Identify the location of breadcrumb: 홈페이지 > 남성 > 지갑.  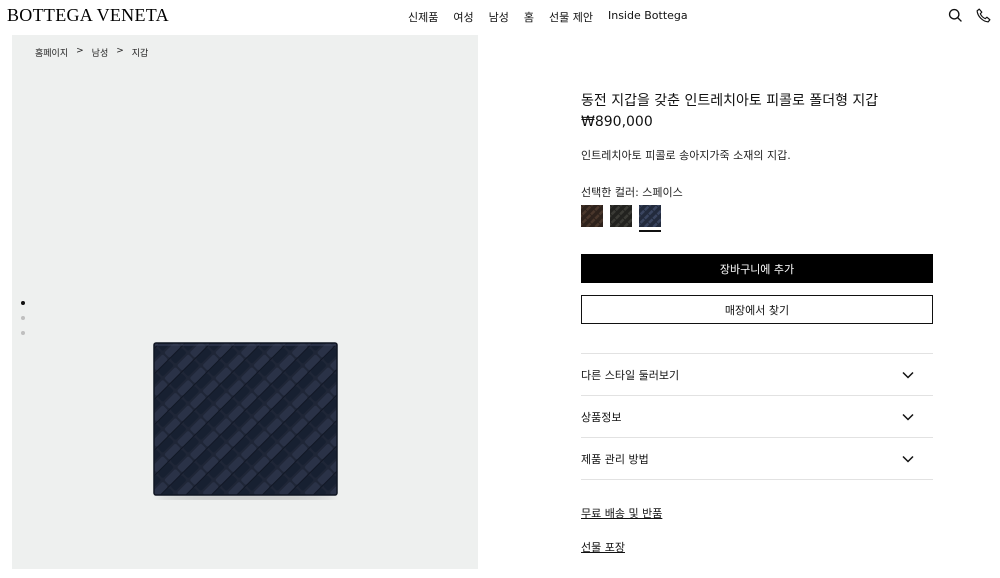
(91, 52).